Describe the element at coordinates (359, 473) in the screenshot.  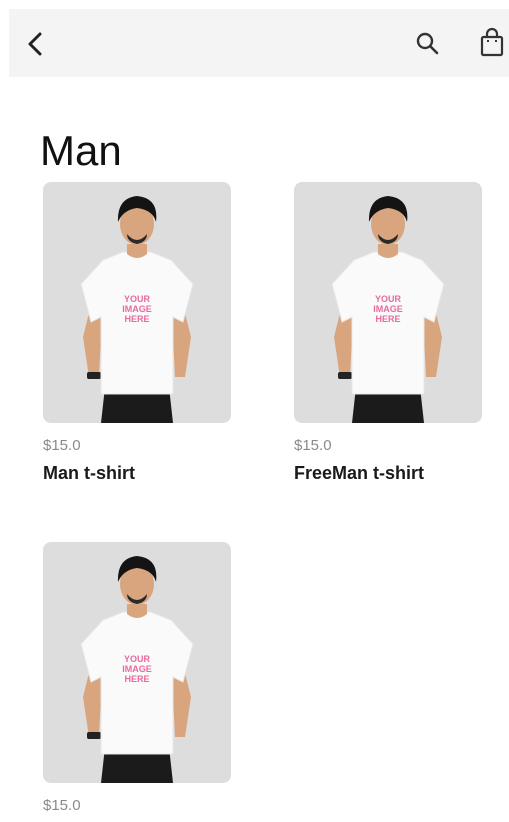
I see `product-name: FreeMan t-shirt` at that location.